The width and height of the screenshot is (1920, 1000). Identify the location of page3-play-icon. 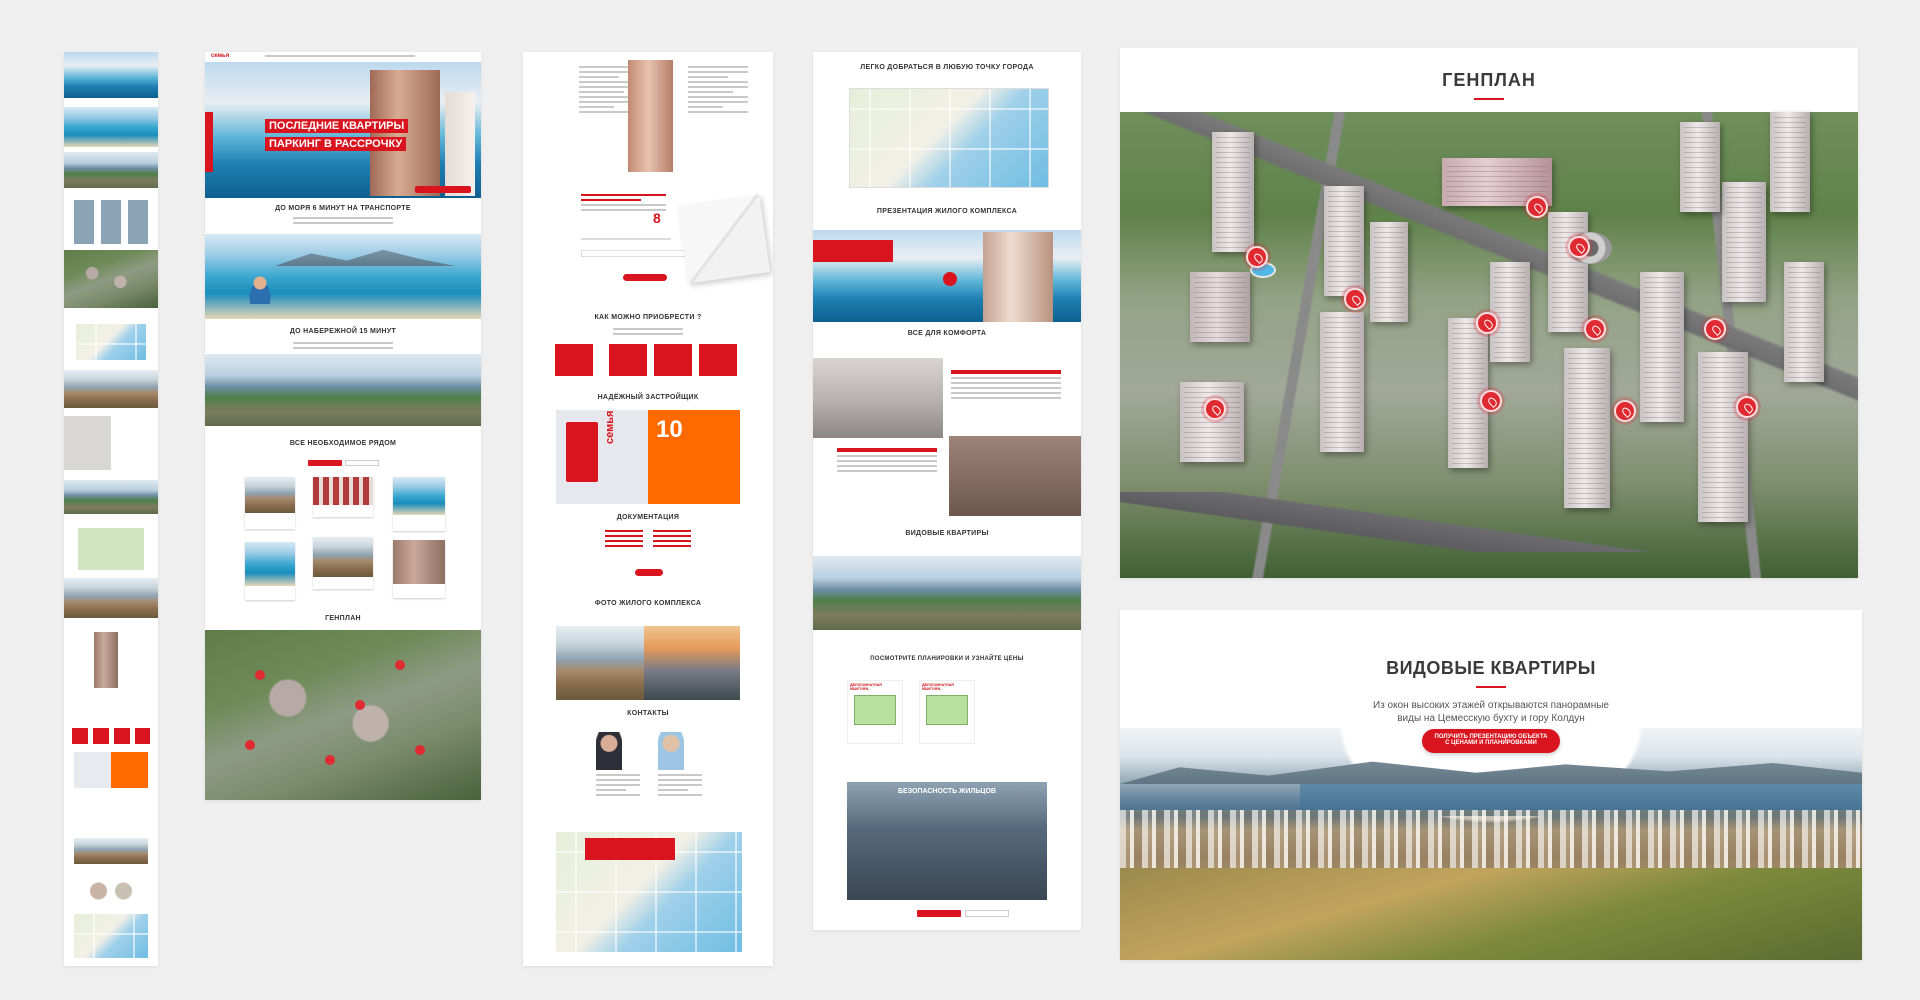
(950, 279).